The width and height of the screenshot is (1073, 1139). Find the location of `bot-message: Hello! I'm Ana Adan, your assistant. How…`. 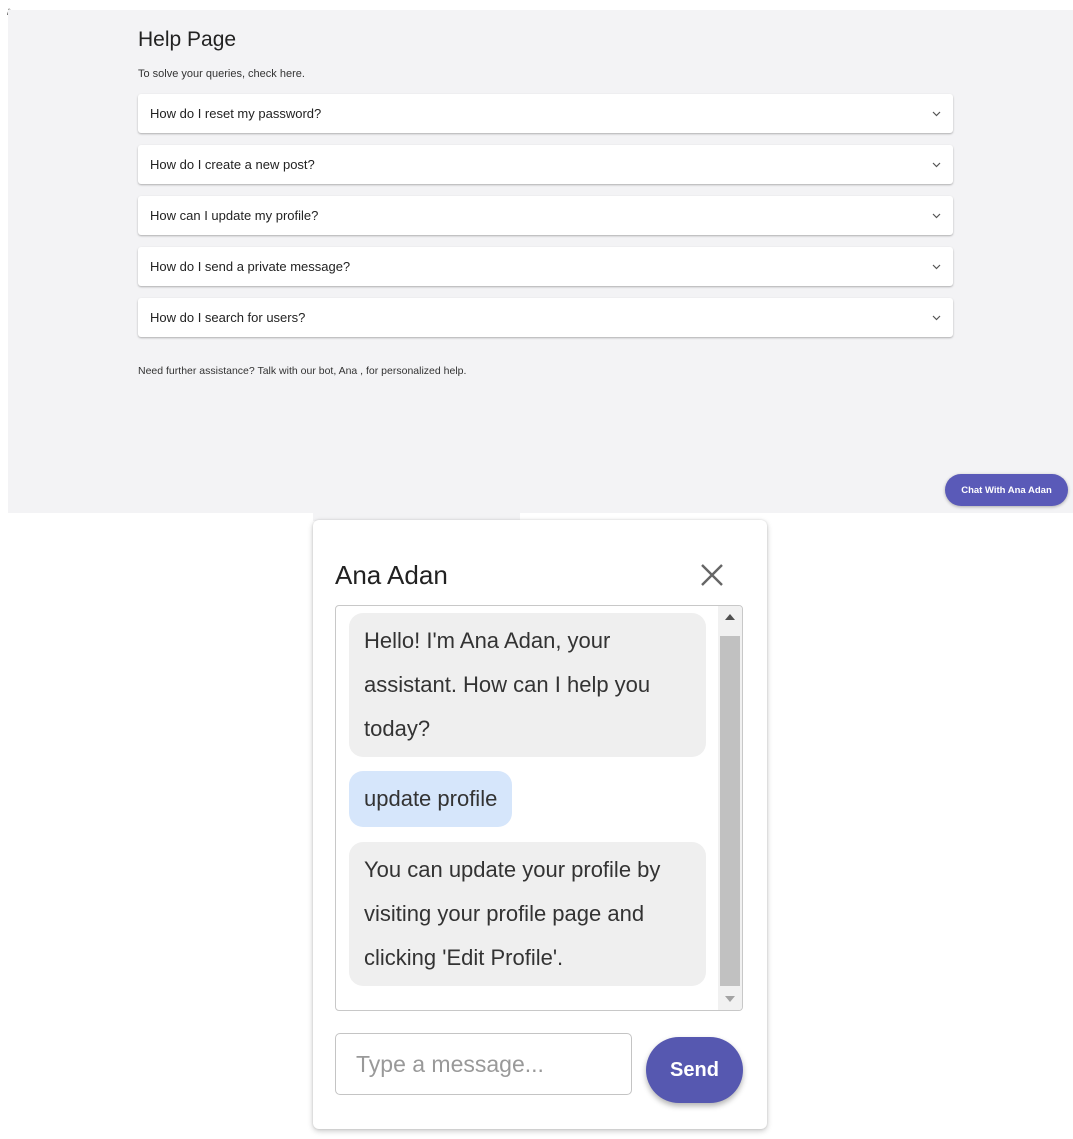

bot-message: Hello! I'm Ana Adan, your assistant. How… is located at coordinates (527, 685).